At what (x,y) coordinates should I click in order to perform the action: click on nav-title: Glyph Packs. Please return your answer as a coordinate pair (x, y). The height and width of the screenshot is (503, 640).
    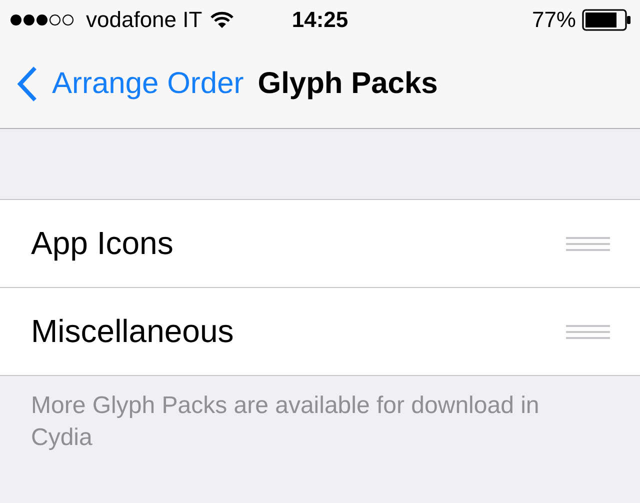
    Looking at the image, I should click on (348, 84).